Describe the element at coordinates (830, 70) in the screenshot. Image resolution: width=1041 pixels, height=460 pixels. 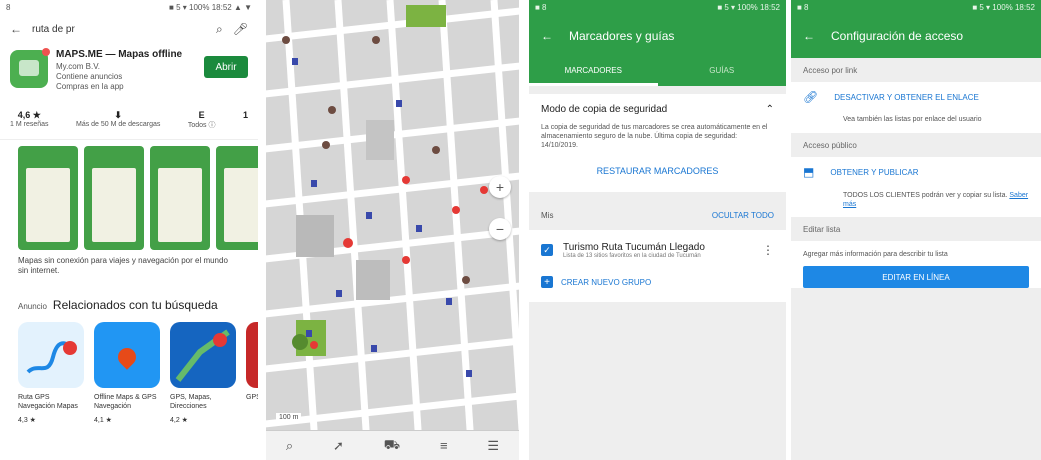
I see `group-header-link: Acceso por link` at that location.